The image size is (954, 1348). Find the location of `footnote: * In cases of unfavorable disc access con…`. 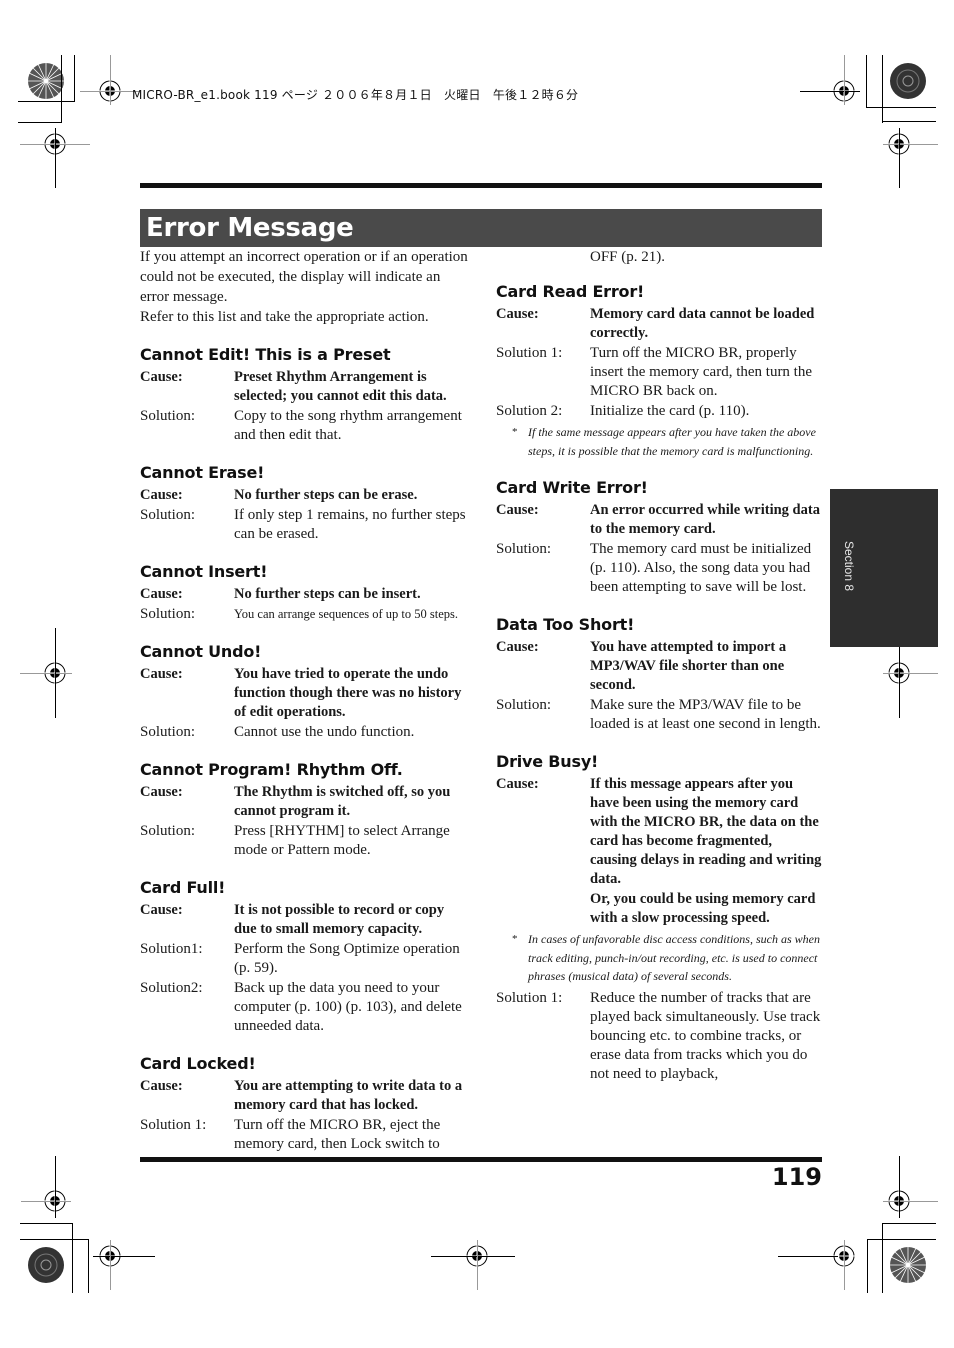

footnote: * In cases of unfavorable disc access con… is located at coordinates (667, 958).